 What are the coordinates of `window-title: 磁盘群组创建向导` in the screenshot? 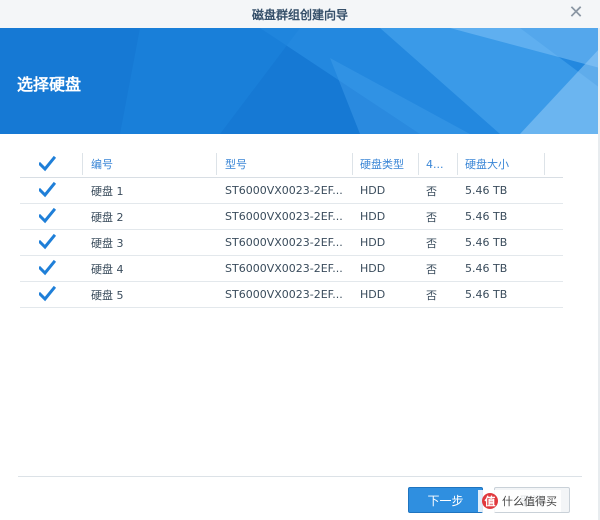 It's located at (299, 15).